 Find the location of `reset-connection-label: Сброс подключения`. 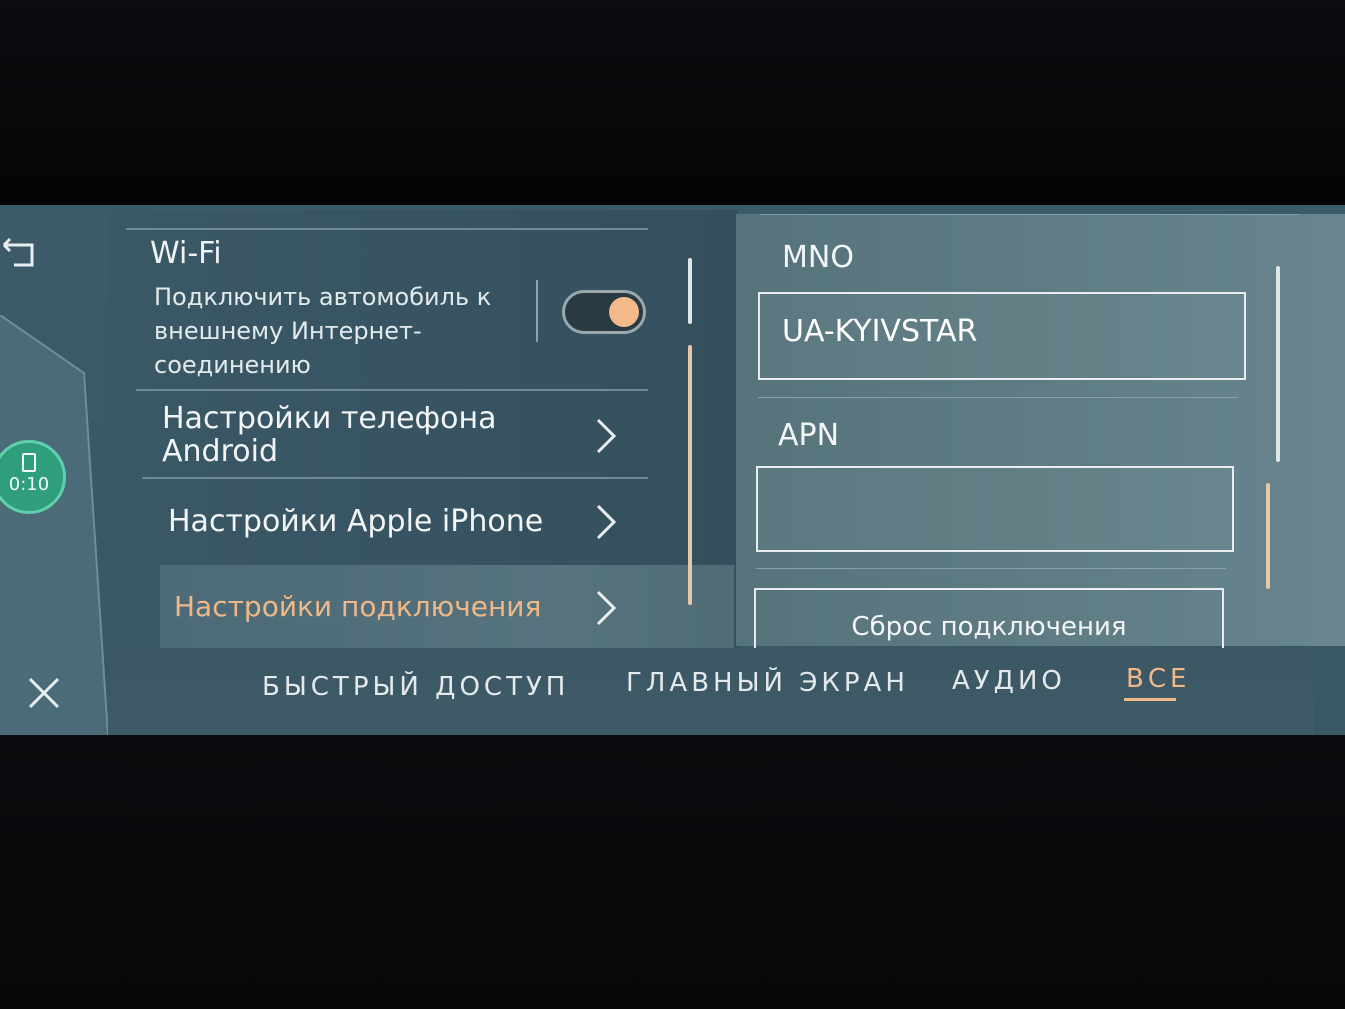

reset-connection-label: Сброс подключения is located at coordinates (989, 627).